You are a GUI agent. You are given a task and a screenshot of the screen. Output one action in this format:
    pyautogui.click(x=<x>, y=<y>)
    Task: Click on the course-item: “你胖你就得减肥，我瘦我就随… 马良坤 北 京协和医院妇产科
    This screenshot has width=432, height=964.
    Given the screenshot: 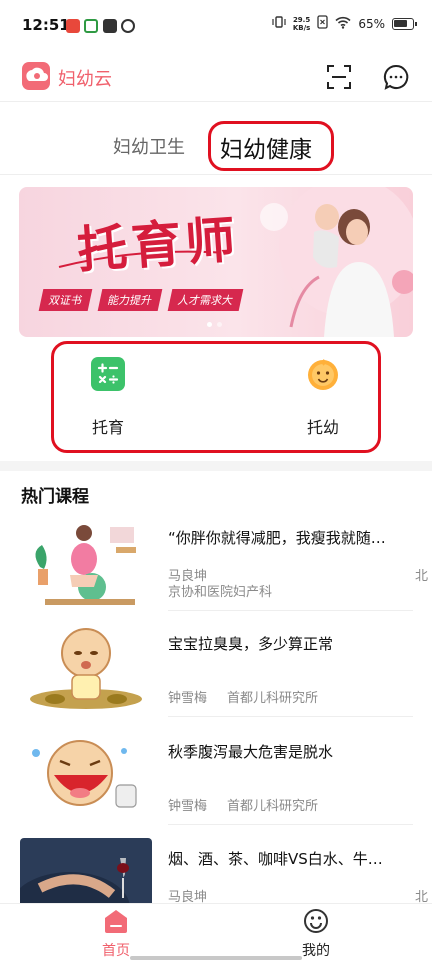 What is the action you would take?
    pyautogui.click(x=216, y=573)
    